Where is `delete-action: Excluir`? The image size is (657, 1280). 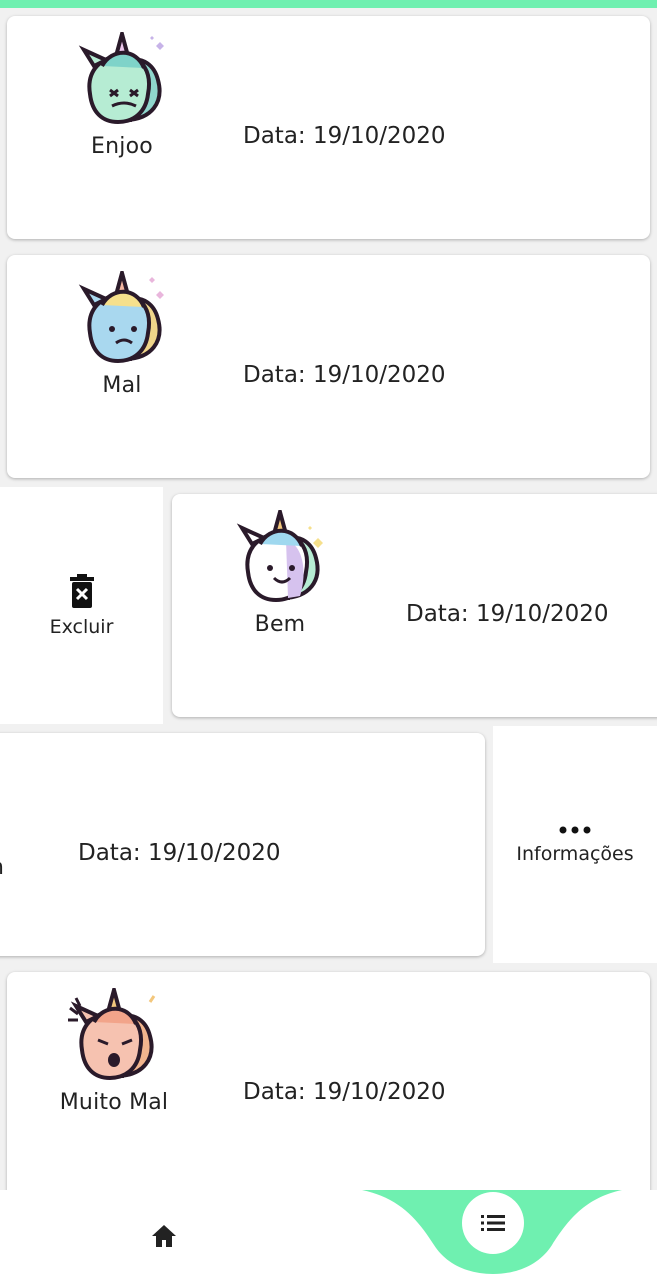
delete-action: Excluir is located at coordinates (81, 605).